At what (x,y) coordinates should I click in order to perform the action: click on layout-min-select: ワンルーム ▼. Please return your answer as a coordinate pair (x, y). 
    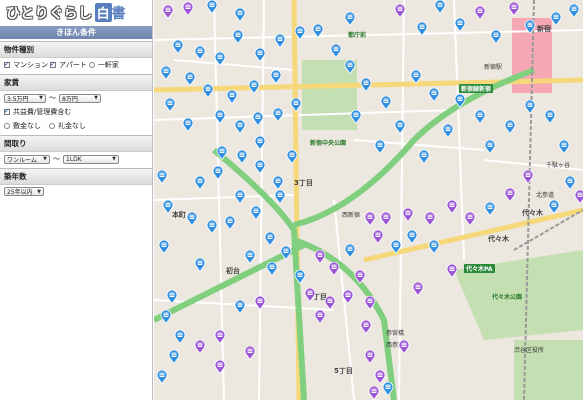
    Looking at the image, I should click on (27, 159).